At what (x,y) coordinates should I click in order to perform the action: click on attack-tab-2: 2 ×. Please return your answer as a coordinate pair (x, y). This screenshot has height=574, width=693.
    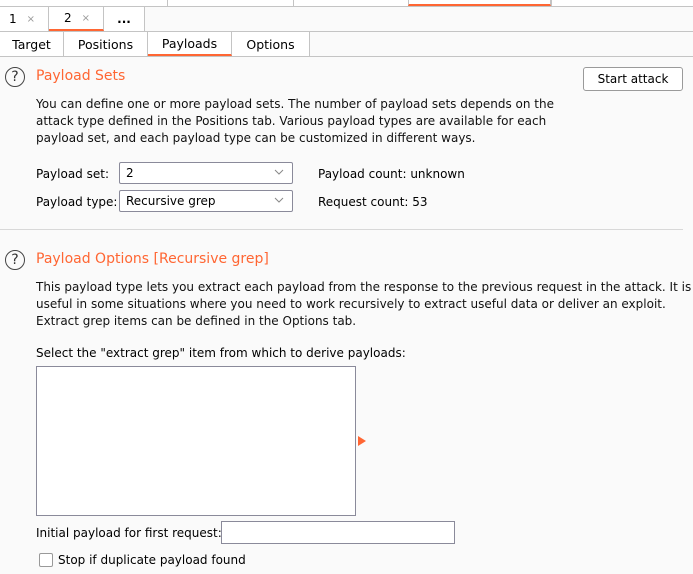
    Looking at the image, I should click on (76, 19).